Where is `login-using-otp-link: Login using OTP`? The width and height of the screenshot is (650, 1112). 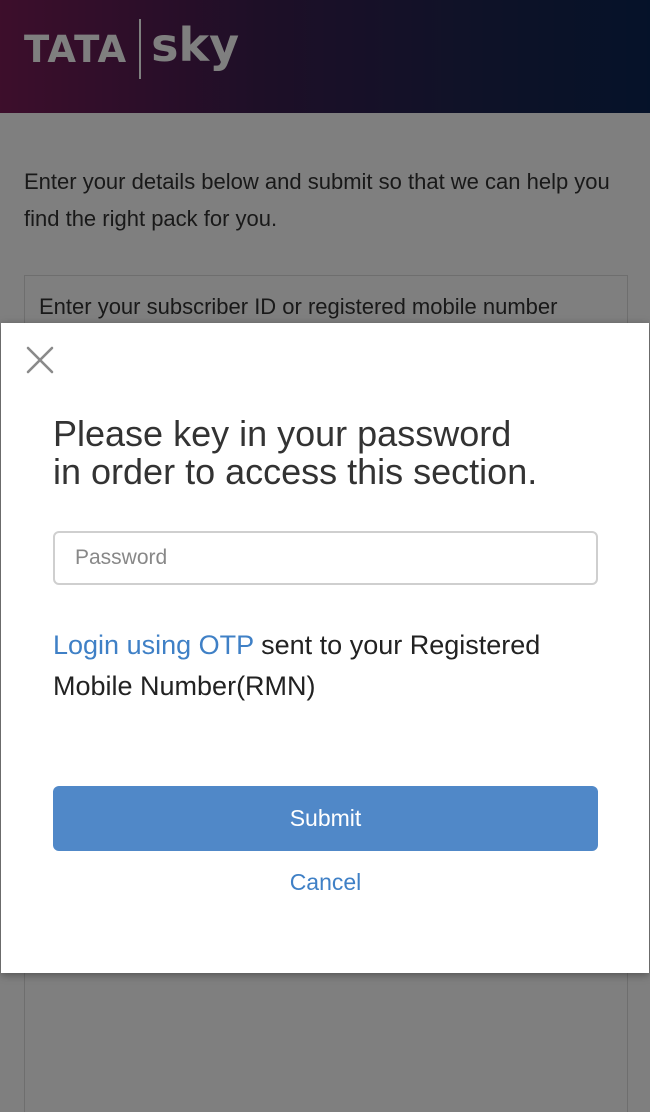 login-using-otp-link: Login using OTP is located at coordinates (153, 645).